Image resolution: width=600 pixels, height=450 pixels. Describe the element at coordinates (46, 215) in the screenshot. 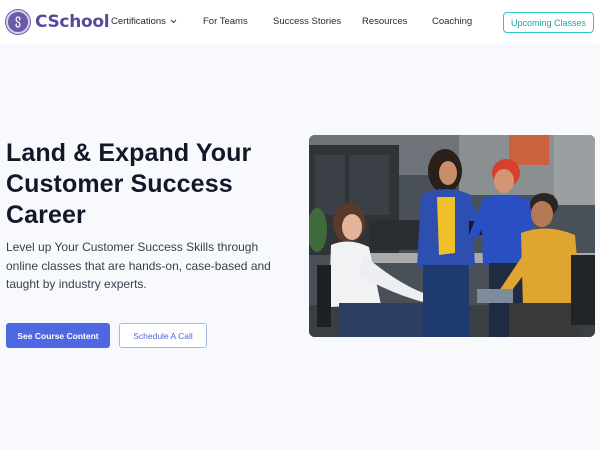

I see `hero-title-line: Career` at that location.